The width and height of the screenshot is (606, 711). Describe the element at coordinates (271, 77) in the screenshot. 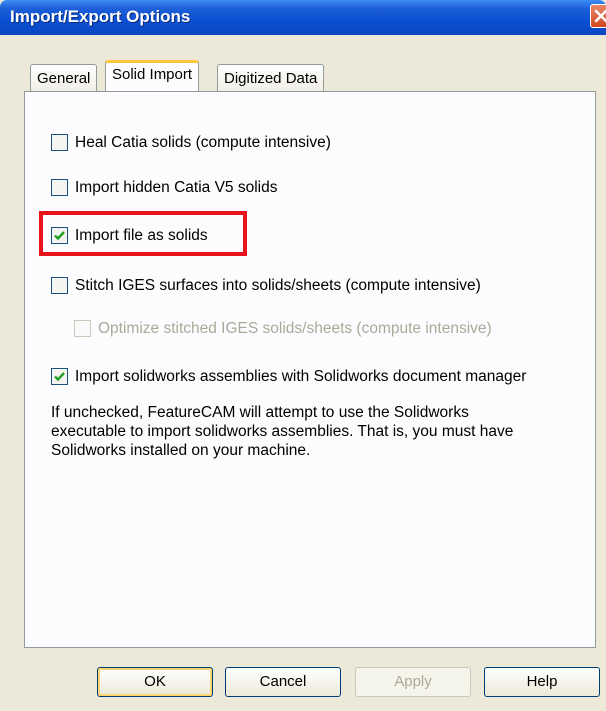

I see `tab-digitized-data: Digitized Data` at that location.